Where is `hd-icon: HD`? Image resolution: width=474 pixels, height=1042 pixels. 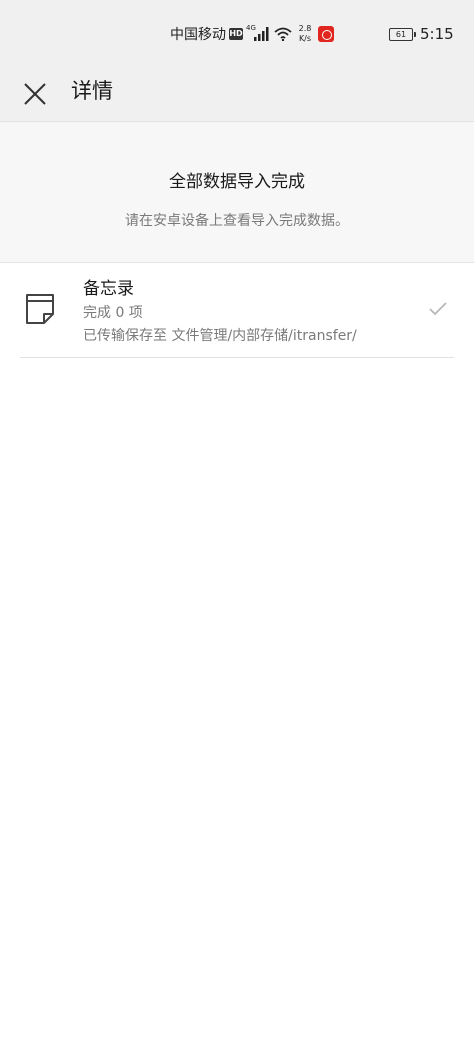
hd-icon: HD is located at coordinates (236, 34).